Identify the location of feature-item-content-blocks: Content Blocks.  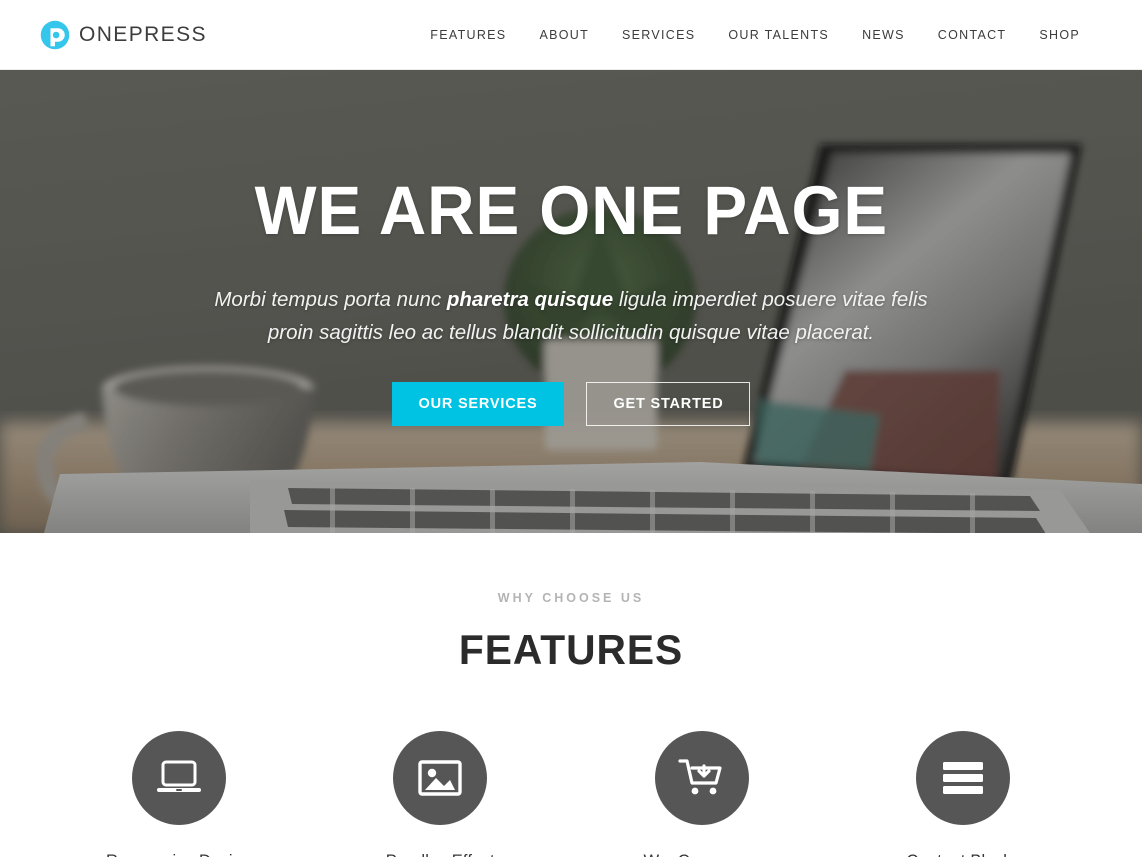
(964, 794).